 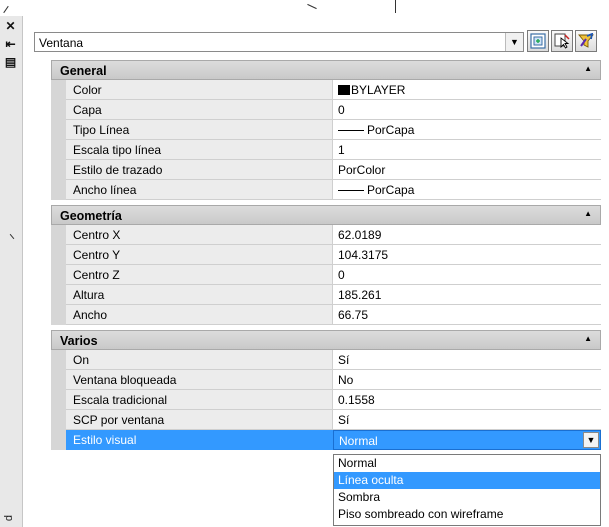 I want to click on property-name: Centro Y, so click(x=199, y=255).